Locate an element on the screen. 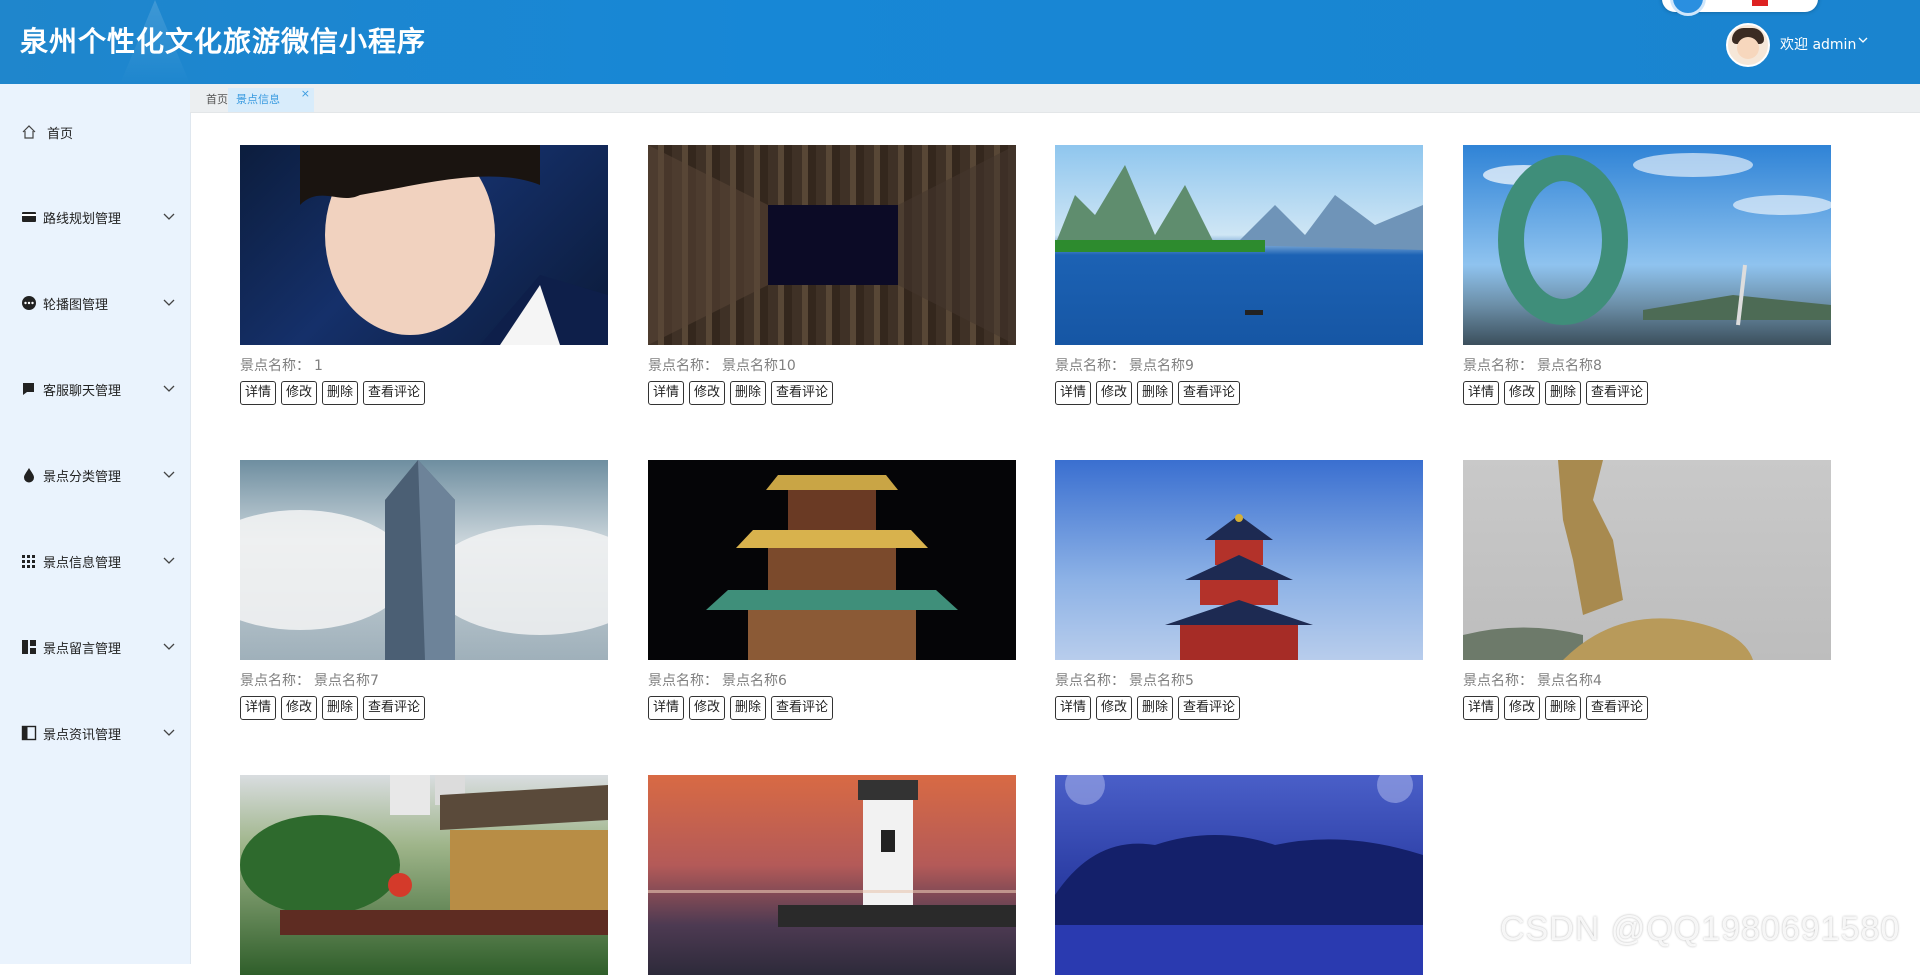 Image resolution: width=1920 pixels, height=975 pixels. panel-icon is located at coordinates (29, 733).